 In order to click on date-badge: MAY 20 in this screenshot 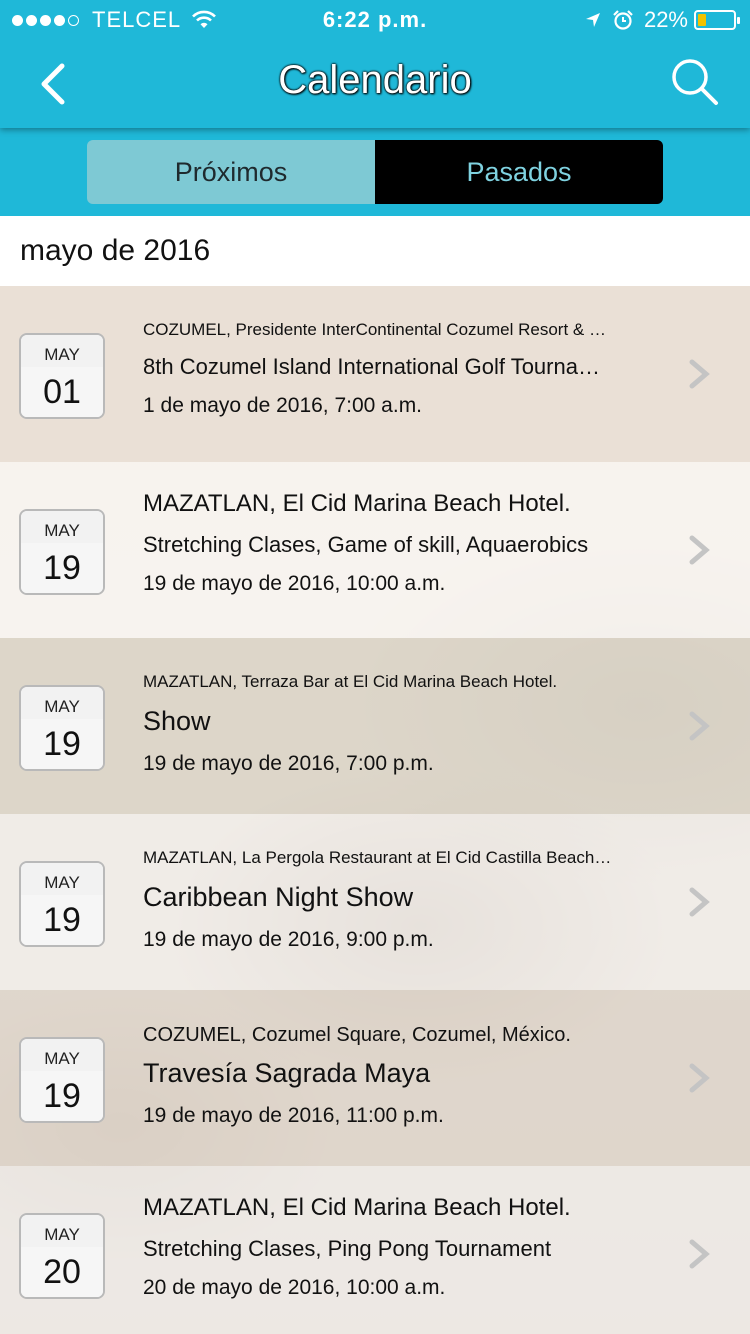, I will do `click(62, 1256)`.